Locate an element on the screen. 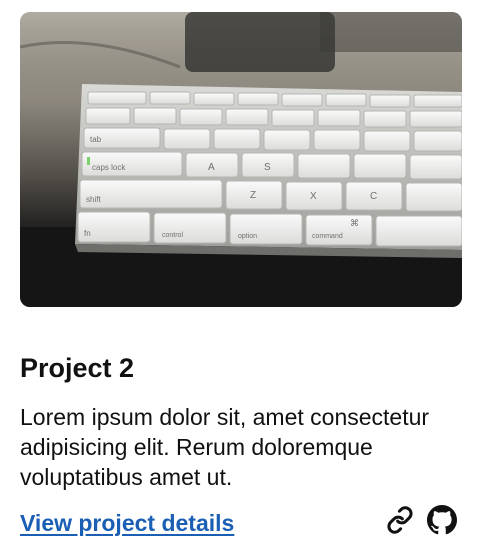 The image size is (477, 552). project-title: Project 2 is located at coordinates (77, 368).